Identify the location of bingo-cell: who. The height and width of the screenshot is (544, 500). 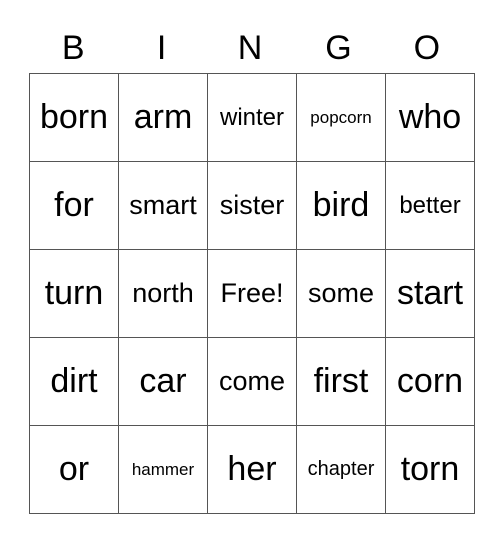
(430, 117).